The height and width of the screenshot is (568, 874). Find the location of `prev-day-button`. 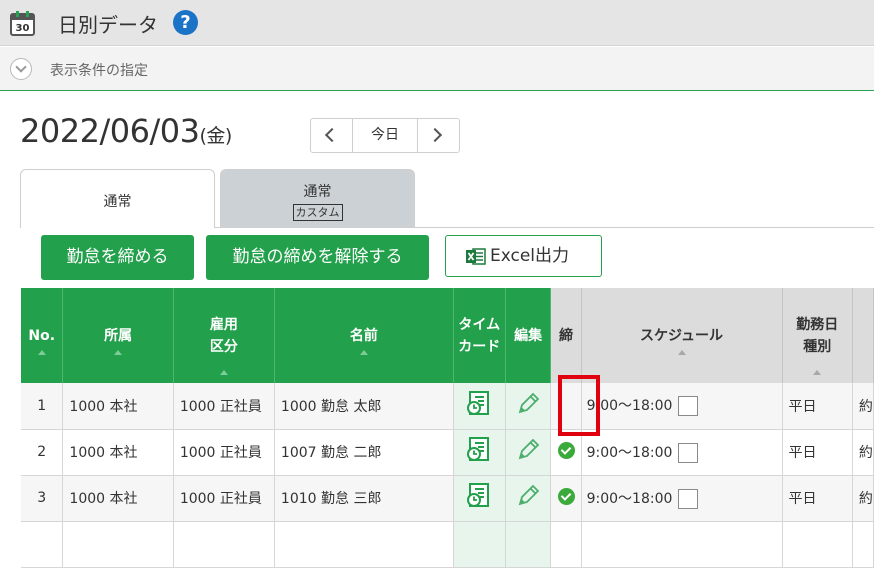

prev-day-button is located at coordinates (331, 135).